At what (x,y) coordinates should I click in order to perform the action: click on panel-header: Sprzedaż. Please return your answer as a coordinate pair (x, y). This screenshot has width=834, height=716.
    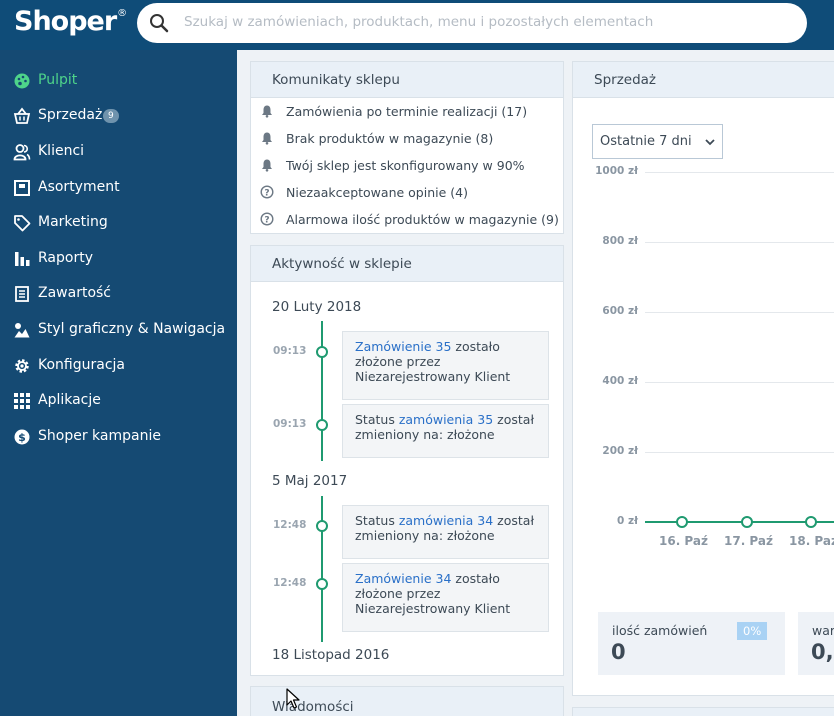
    Looking at the image, I should click on (703, 80).